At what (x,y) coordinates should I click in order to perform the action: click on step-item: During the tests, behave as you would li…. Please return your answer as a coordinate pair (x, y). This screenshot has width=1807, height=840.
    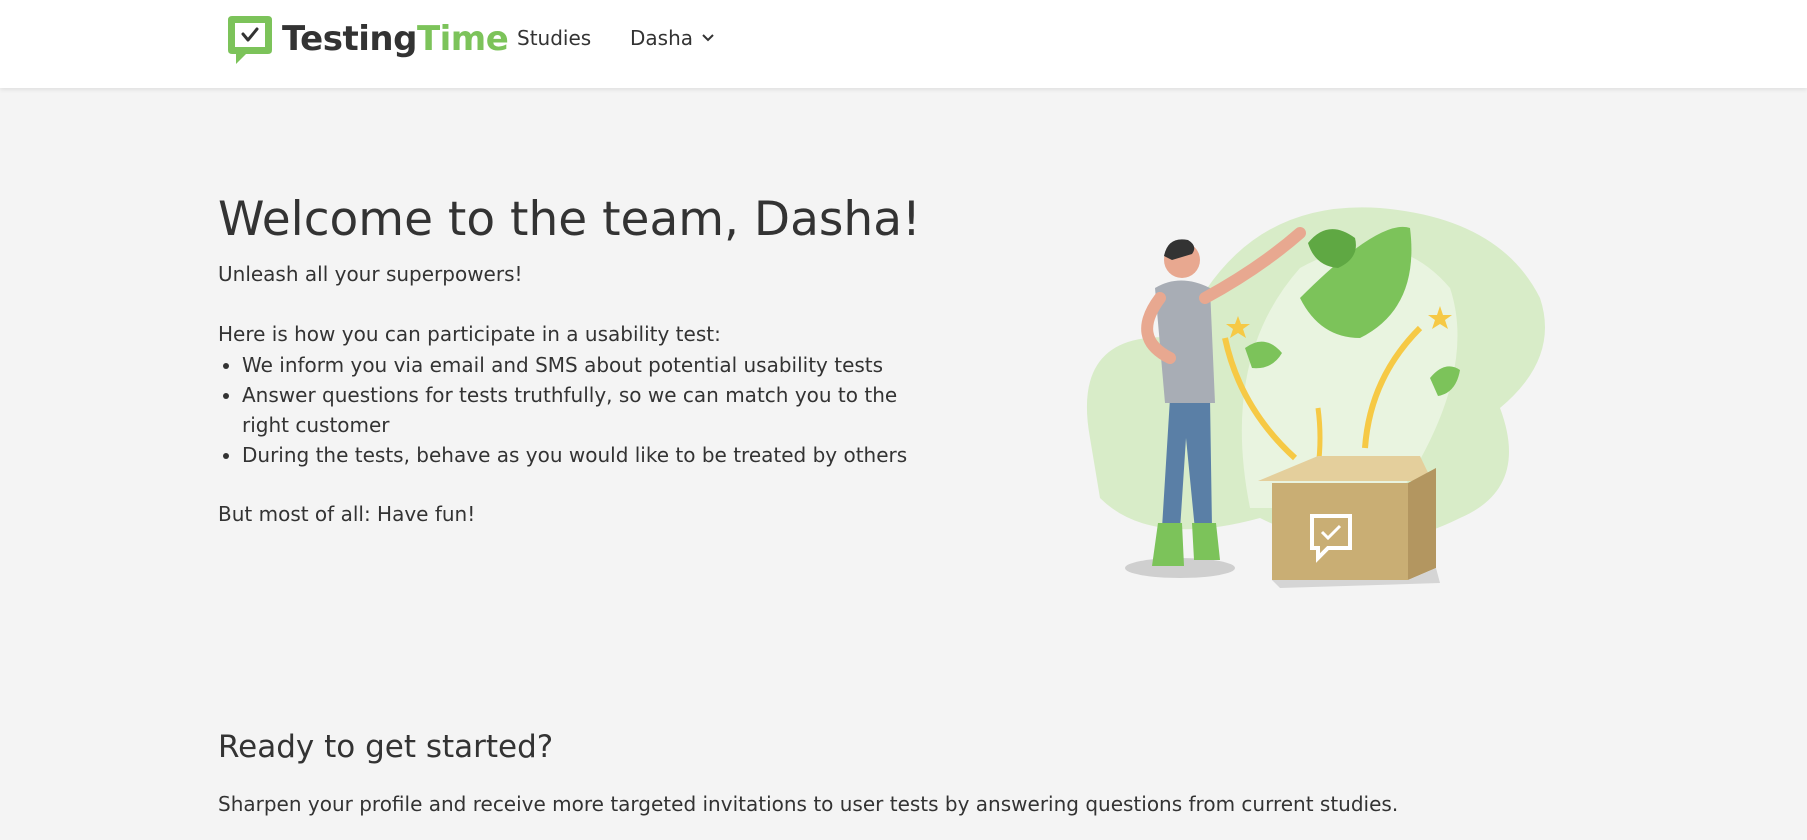
    Looking at the image, I should click on (582, 455).